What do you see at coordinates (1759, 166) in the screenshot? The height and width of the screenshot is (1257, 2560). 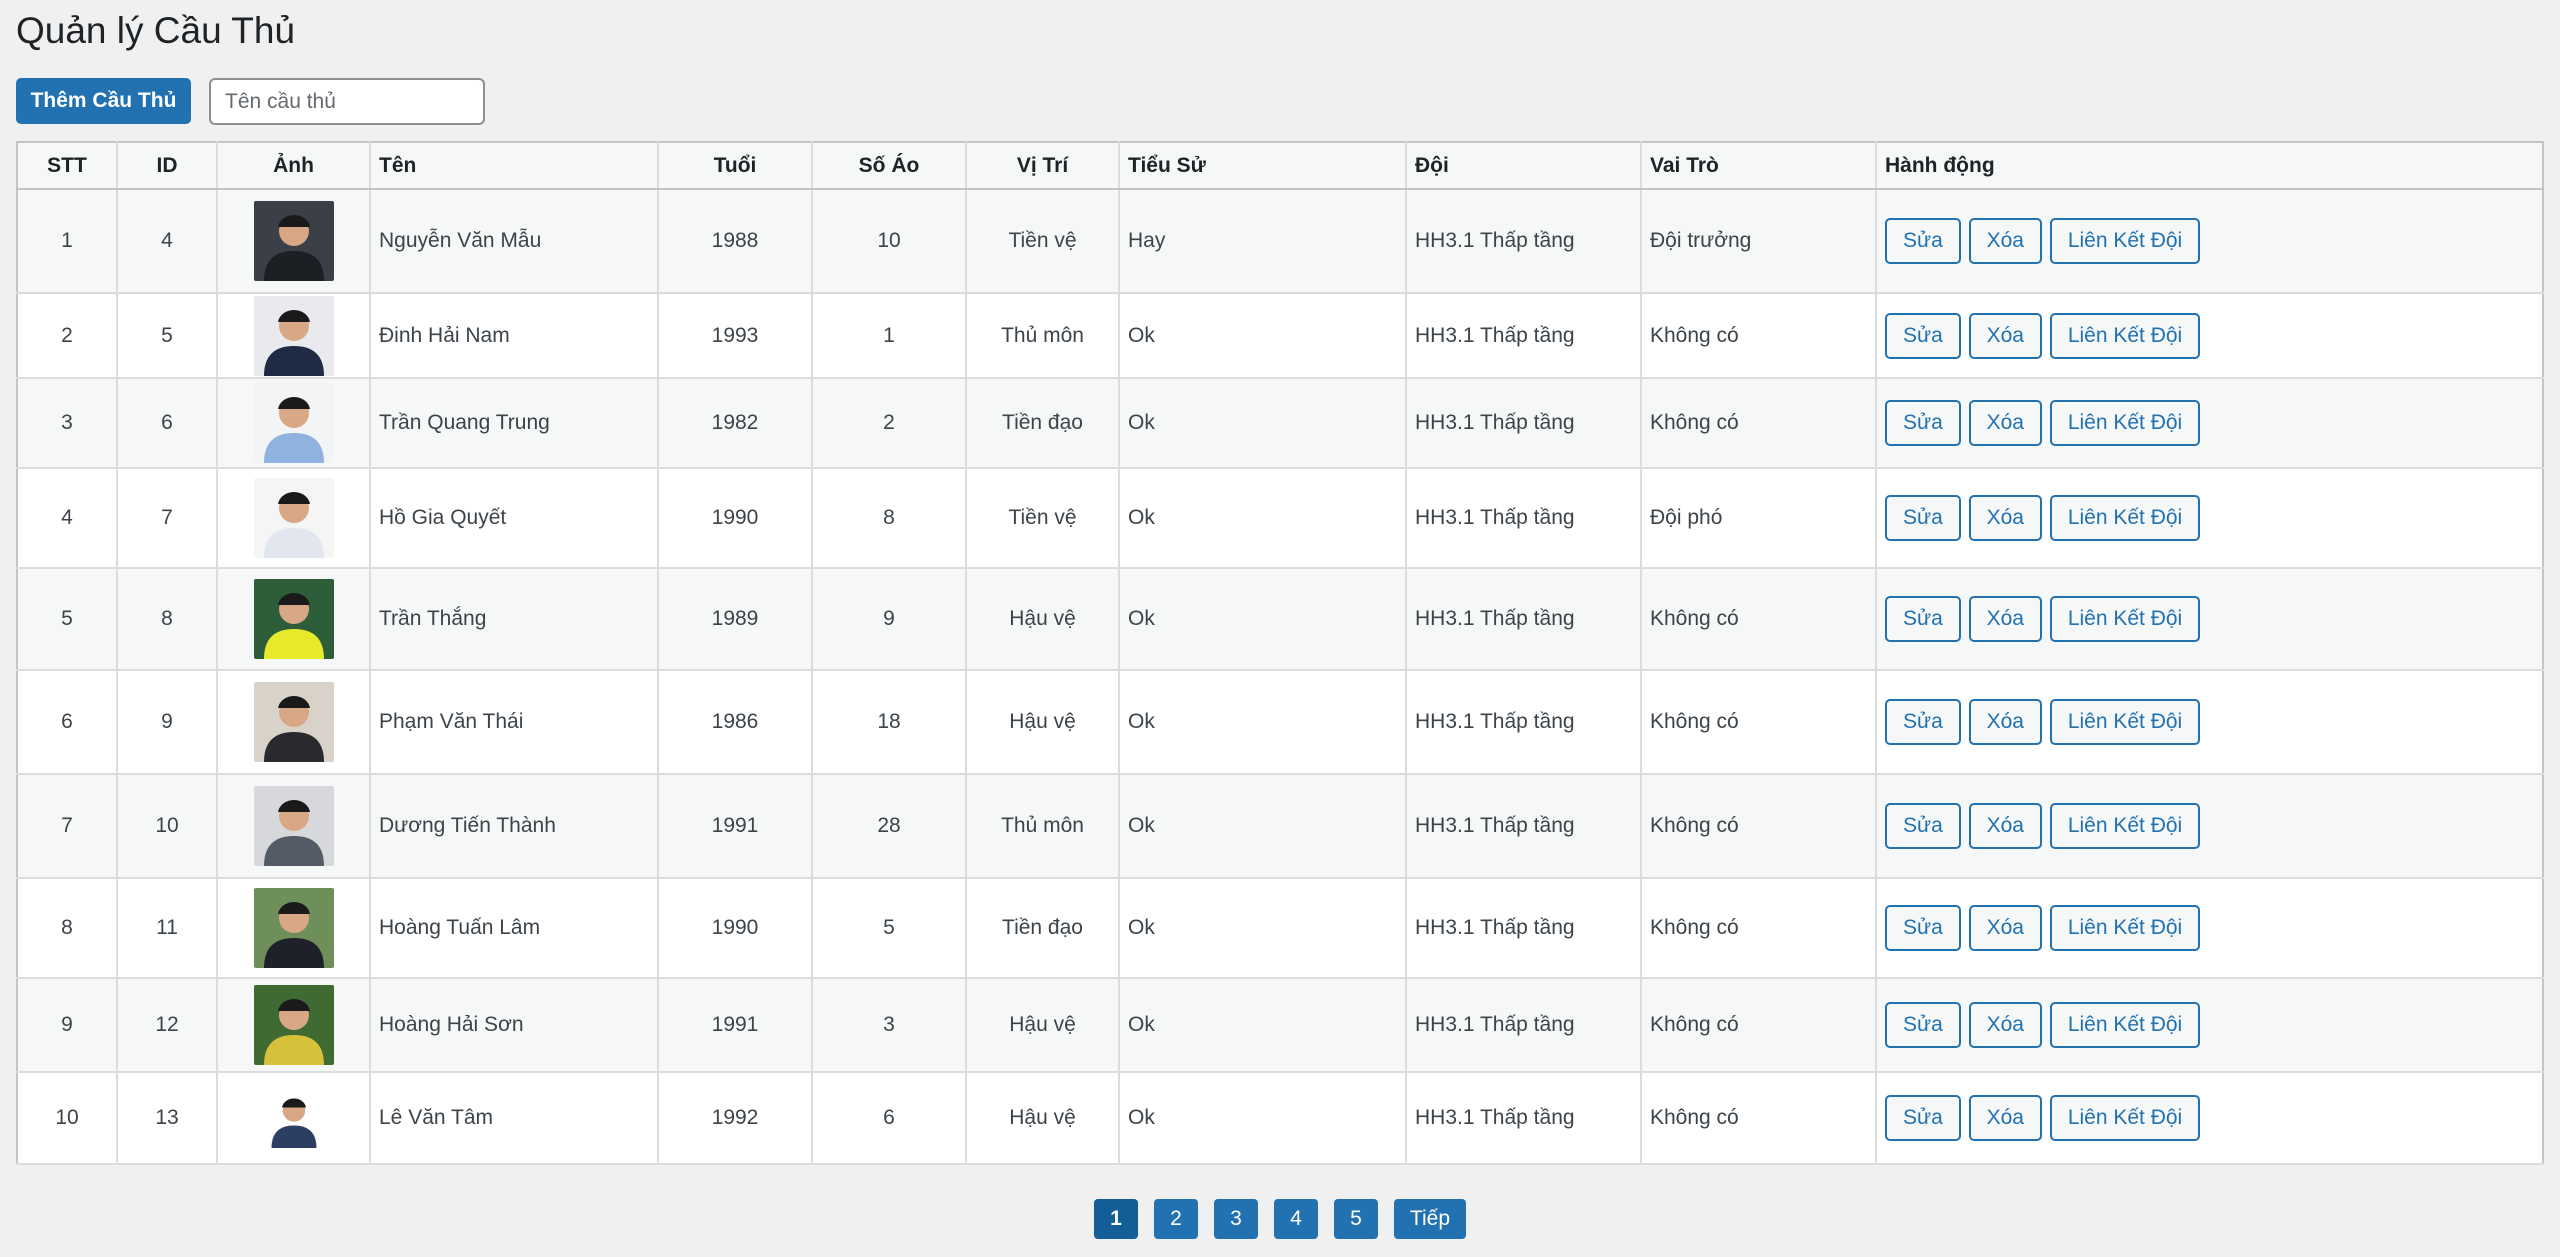 I see `column-header-role: Vai Trò` at bounding box center [1759, 166].